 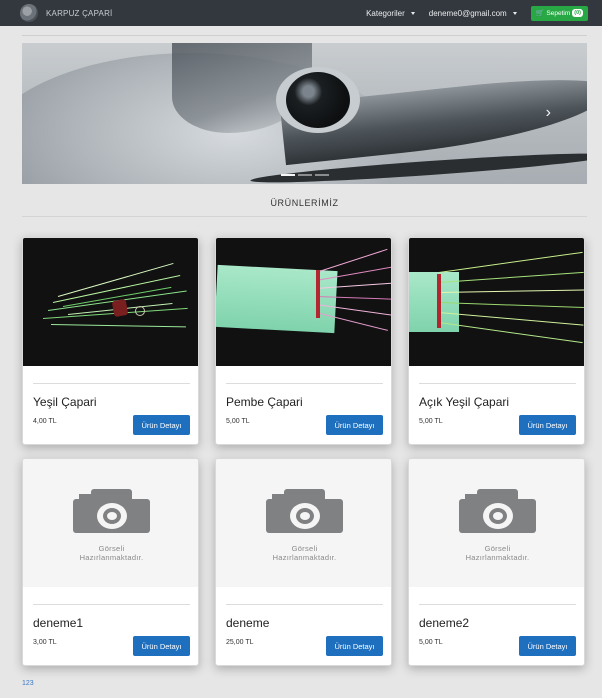 I want to click on product-card: Pembe Çapari 5,00 TL Ürün Detayı, so click(x=303, y=341).